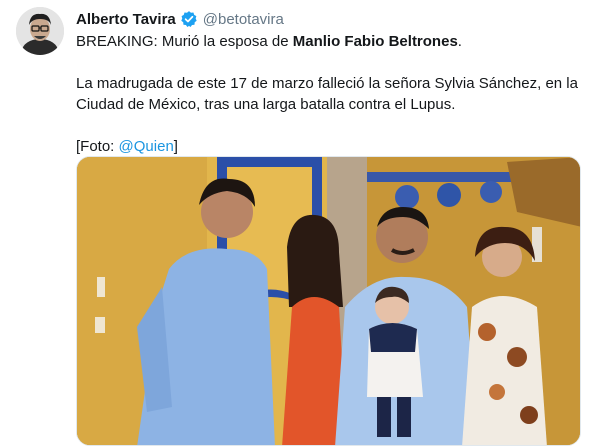 The height and width of the screenshot is (448, 597). I want to click on author-handle: @betotavira, so click(243, 19).